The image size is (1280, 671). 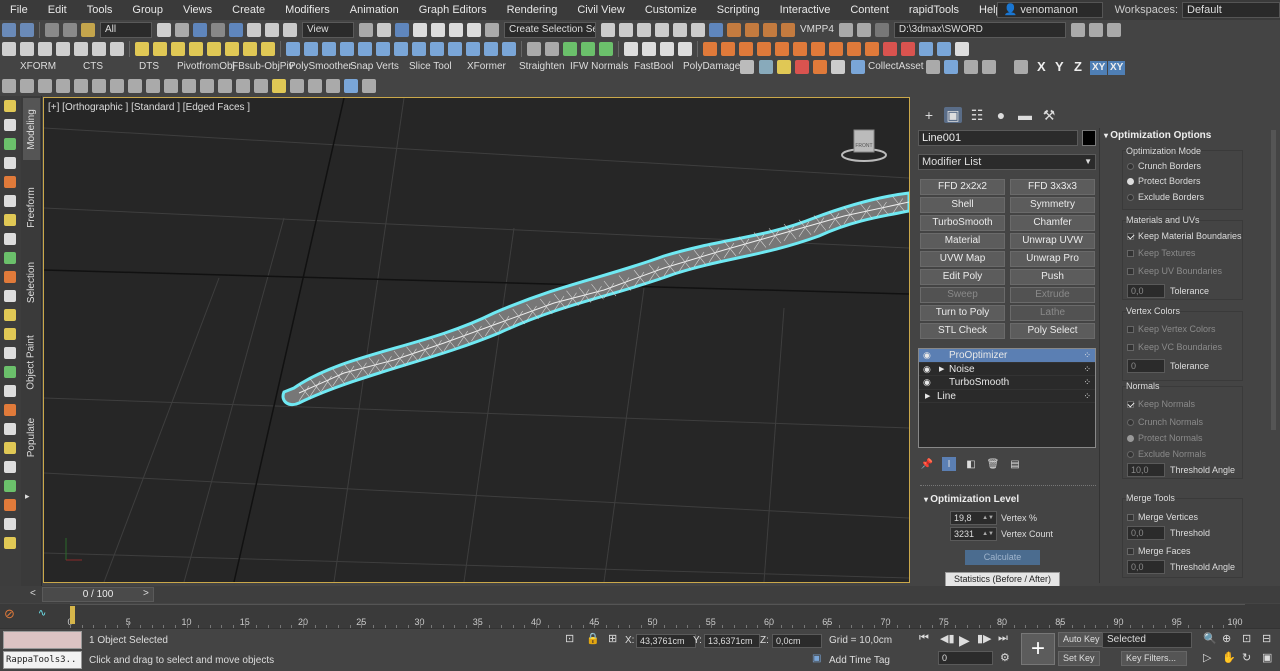 I want to click on modifier-button-poly-select: Poly Select, so click(x=1052, y=331).